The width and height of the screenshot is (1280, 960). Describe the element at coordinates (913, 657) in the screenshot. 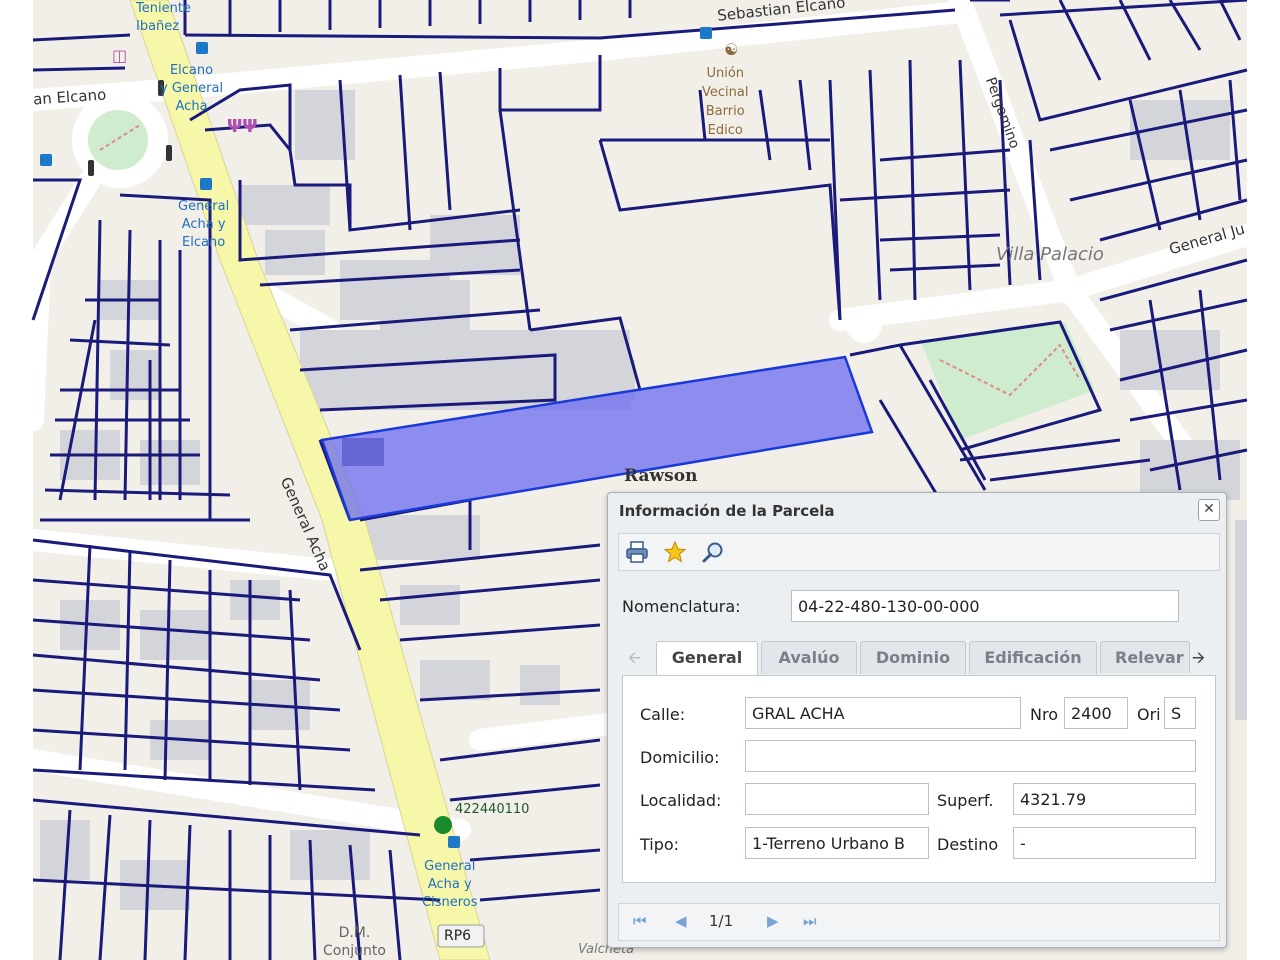

I see `tab-dominio: Dominio` at that location.